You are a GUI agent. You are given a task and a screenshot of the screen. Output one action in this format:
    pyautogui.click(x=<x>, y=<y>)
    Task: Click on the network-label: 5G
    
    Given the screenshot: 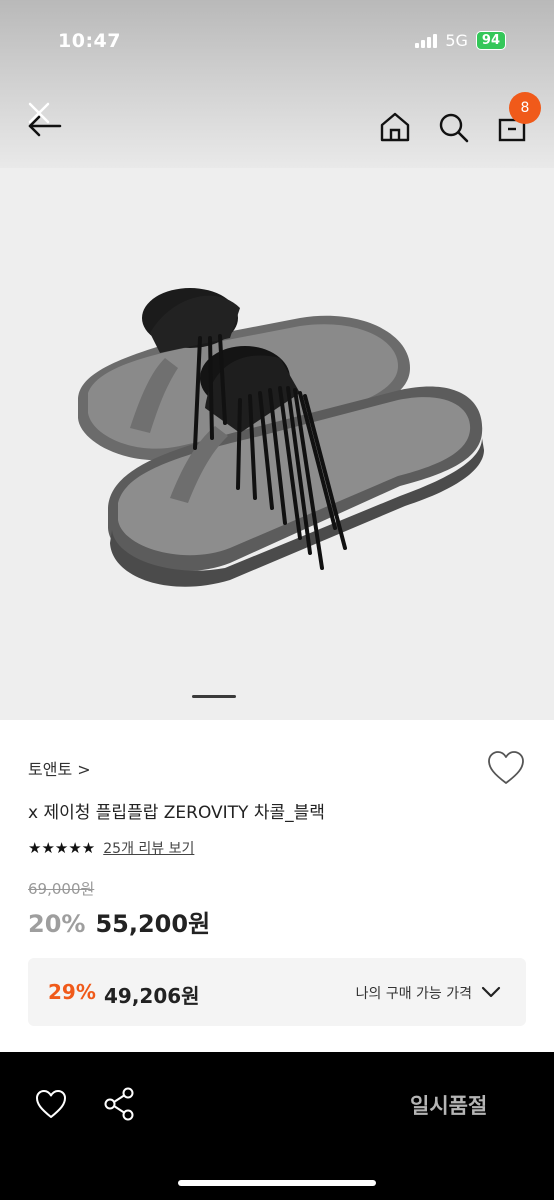 What is the action you would take?
    pyautogui.click(x=456, y=40)
    